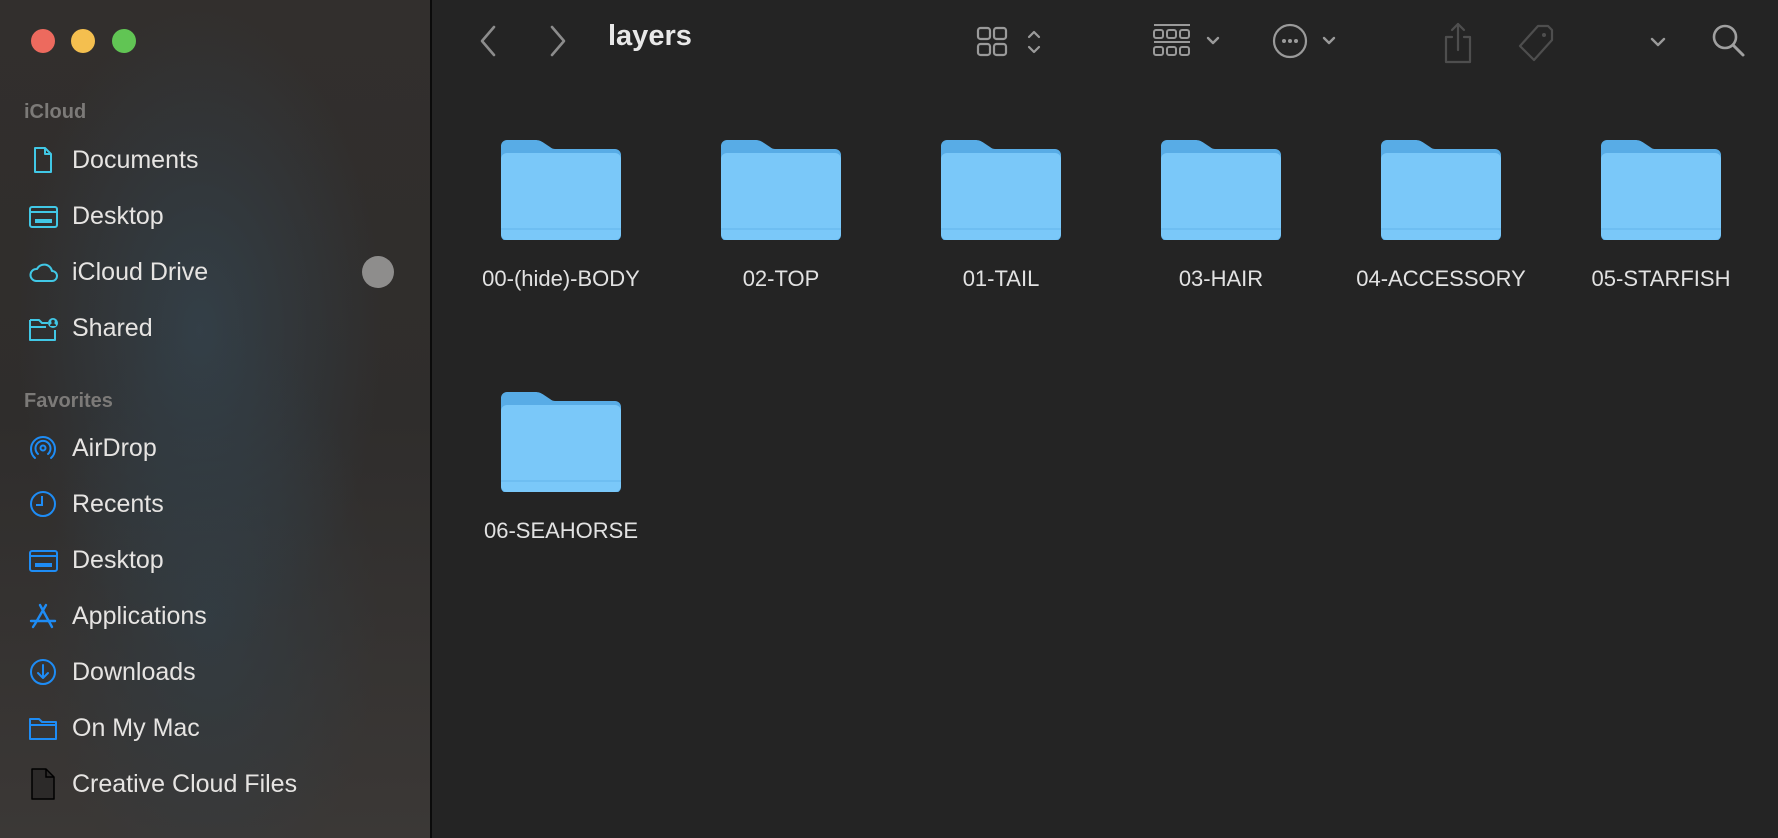  What do you see at coordinates (210, 448) in the screenshot?
I see `sidebar-item-airdrop: AirDrop` at bounding box center [210, 448].